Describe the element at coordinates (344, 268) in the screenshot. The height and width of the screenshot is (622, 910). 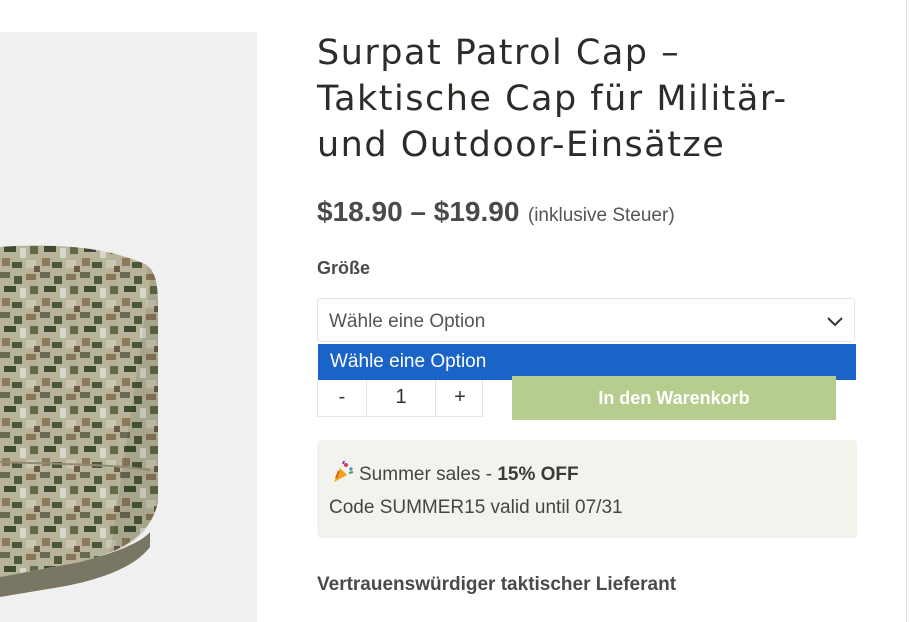
I see `size-label: Größe` at that location.